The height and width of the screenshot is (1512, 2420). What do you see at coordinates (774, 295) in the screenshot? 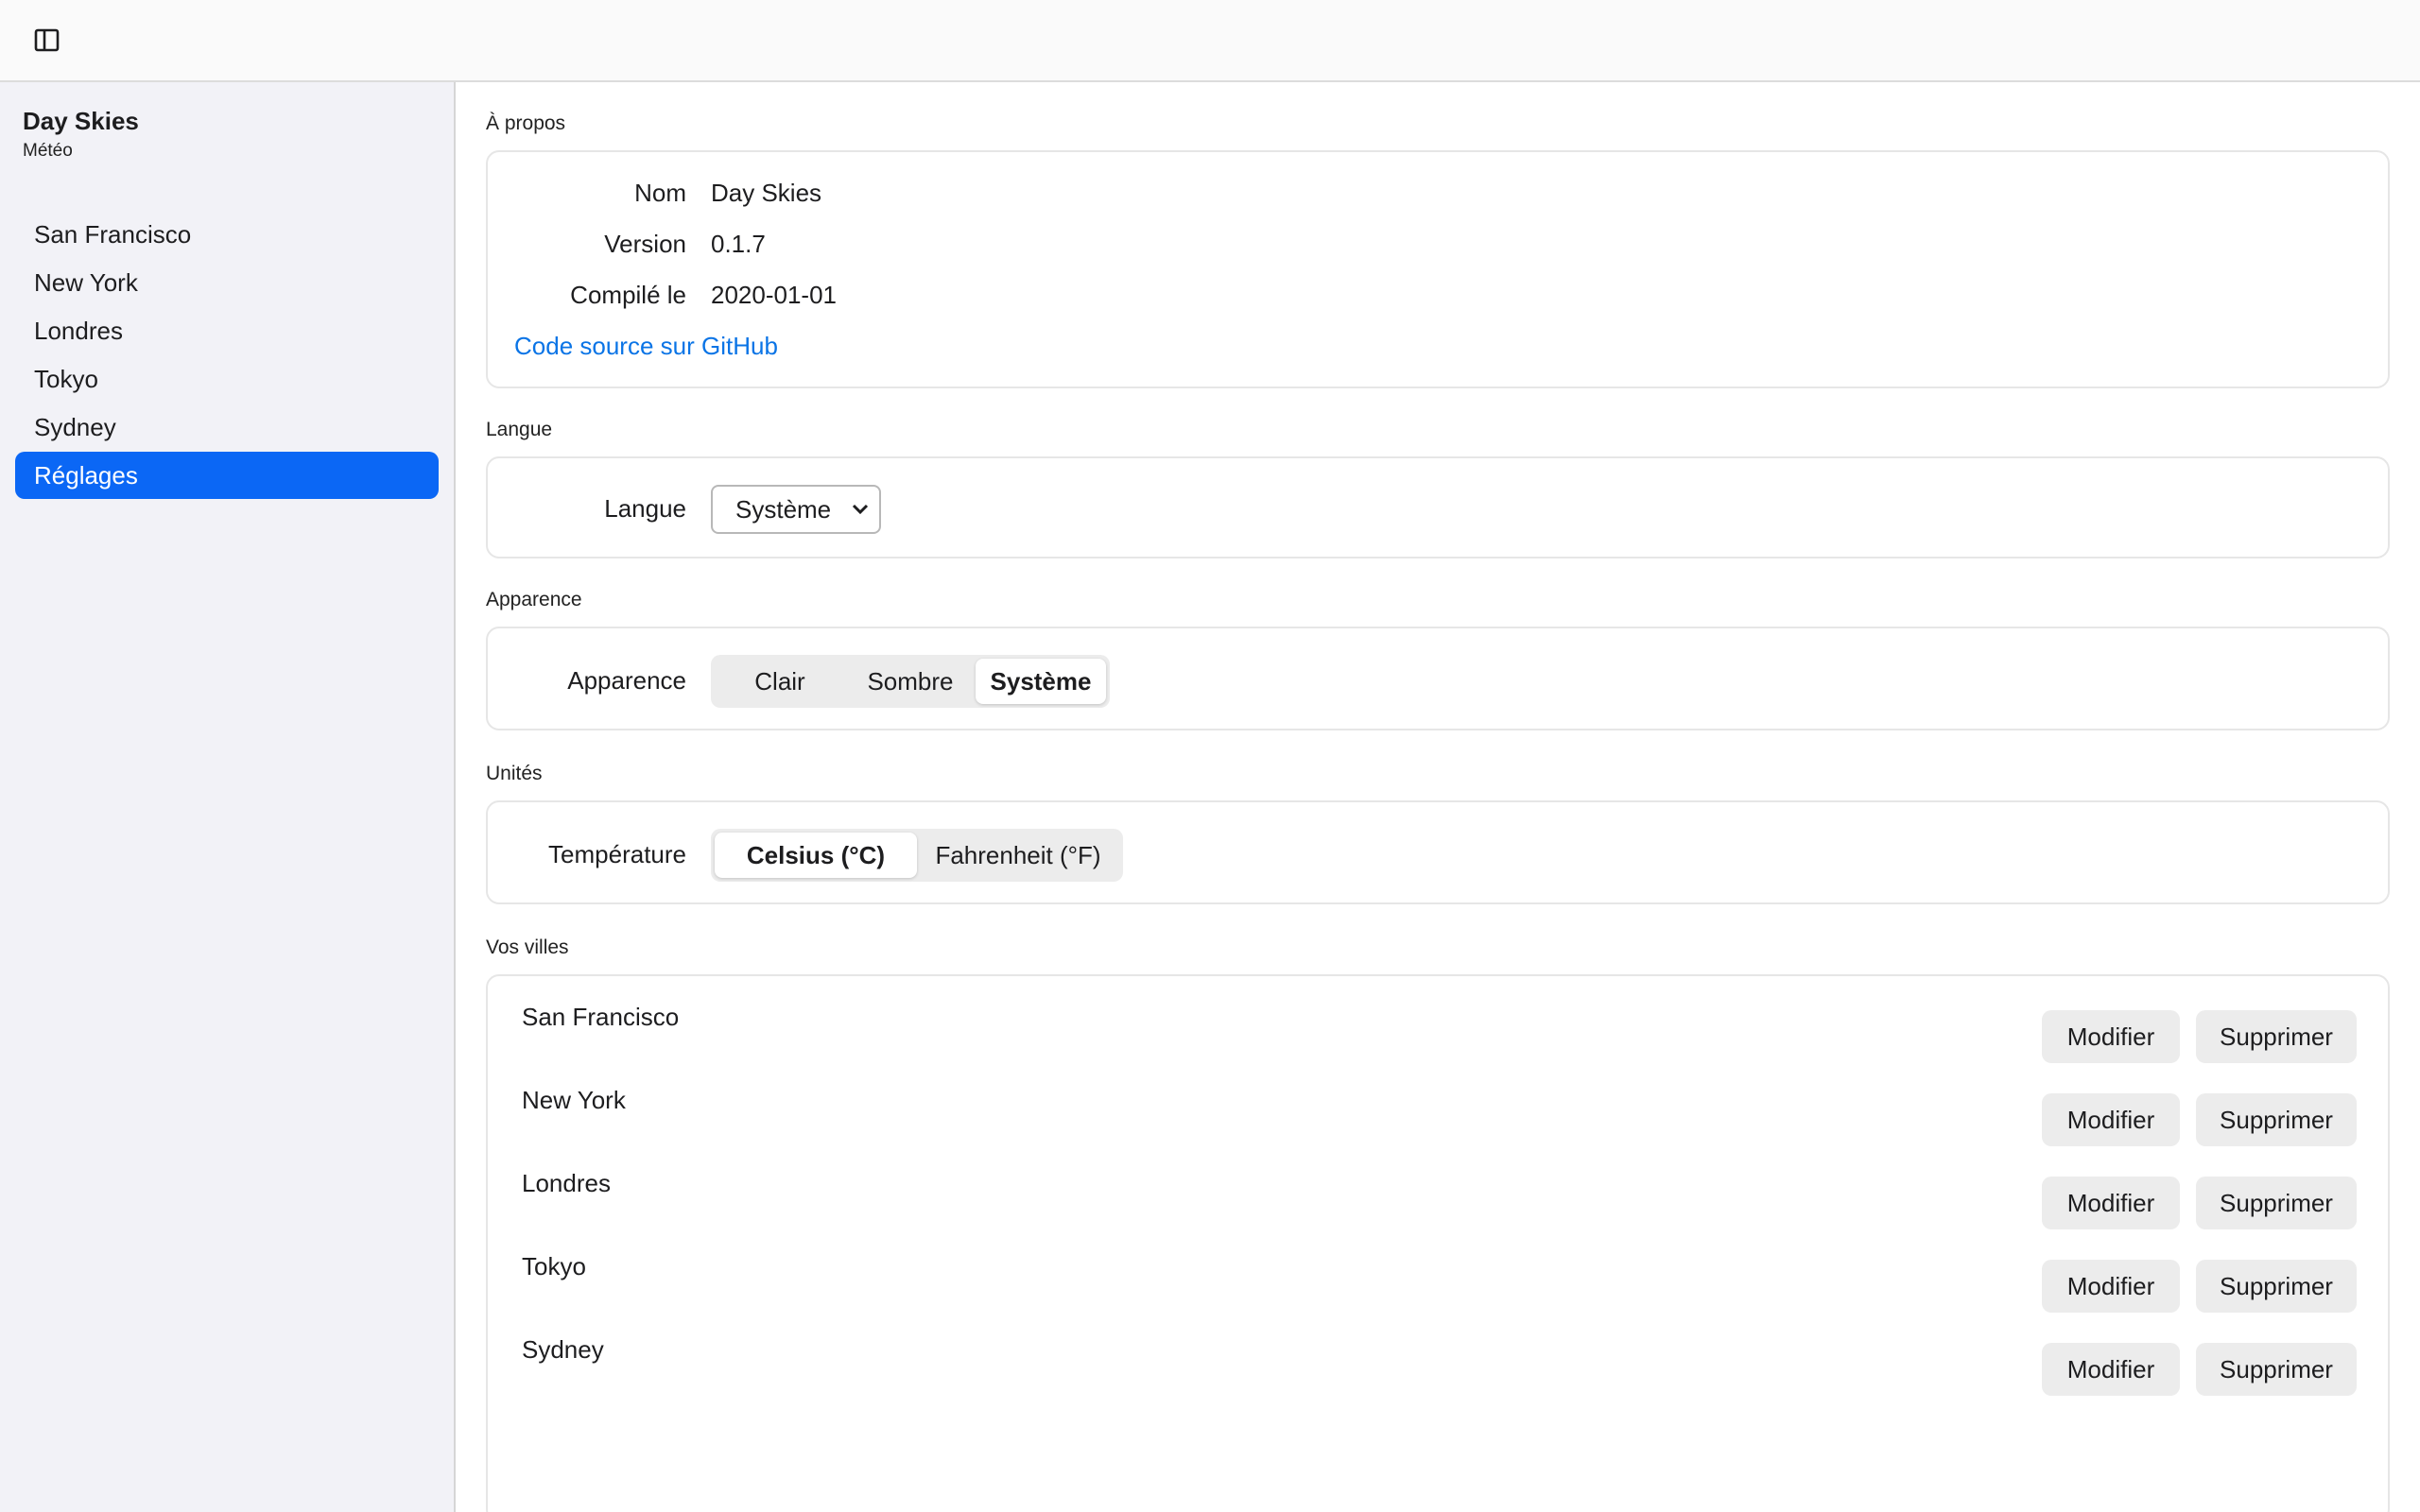
I see `compiled-value: 2020-01-01` at bounding box center [774, 295].